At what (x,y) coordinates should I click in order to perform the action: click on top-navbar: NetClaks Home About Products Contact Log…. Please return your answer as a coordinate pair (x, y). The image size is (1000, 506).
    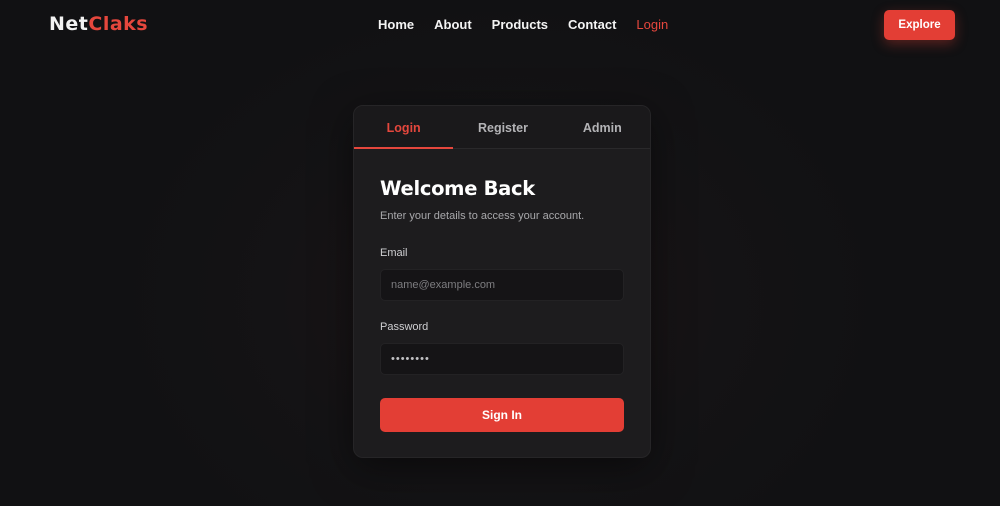
    Looking at the image, I should click on (500, 25).